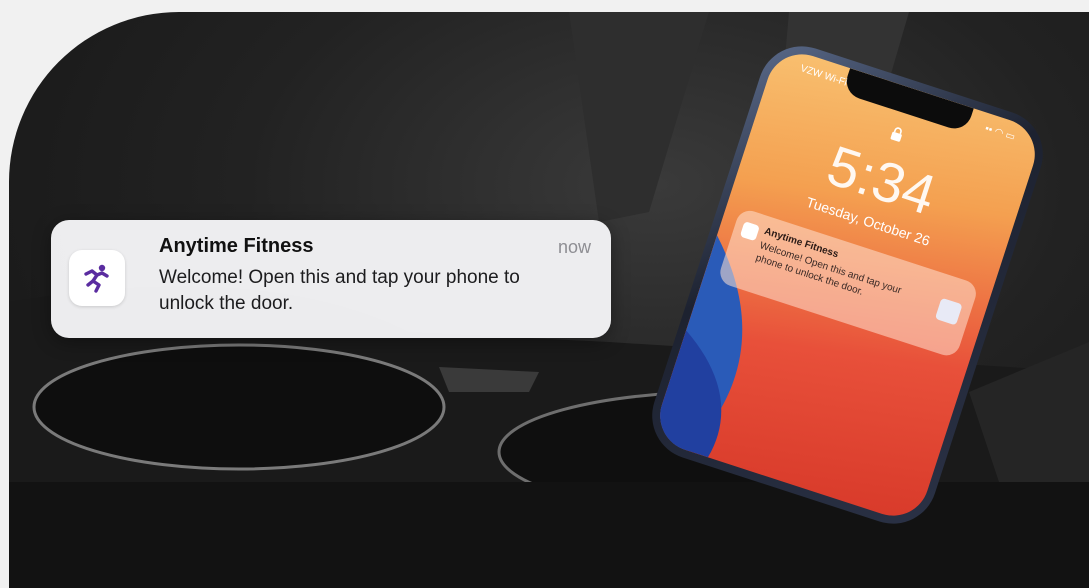 Image resolution: width=1089 pixels, height=588 pixels. What do you see at coordinates (948, 311) in the screenshot?
I see `notification-thumbnail` at bounding box center [948, 311].